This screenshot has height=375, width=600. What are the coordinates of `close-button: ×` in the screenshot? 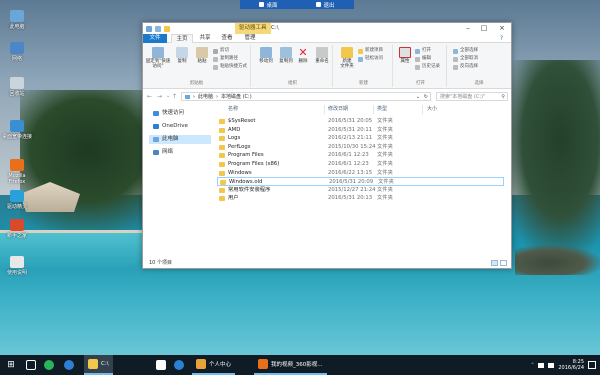 It's located at (502, 28).